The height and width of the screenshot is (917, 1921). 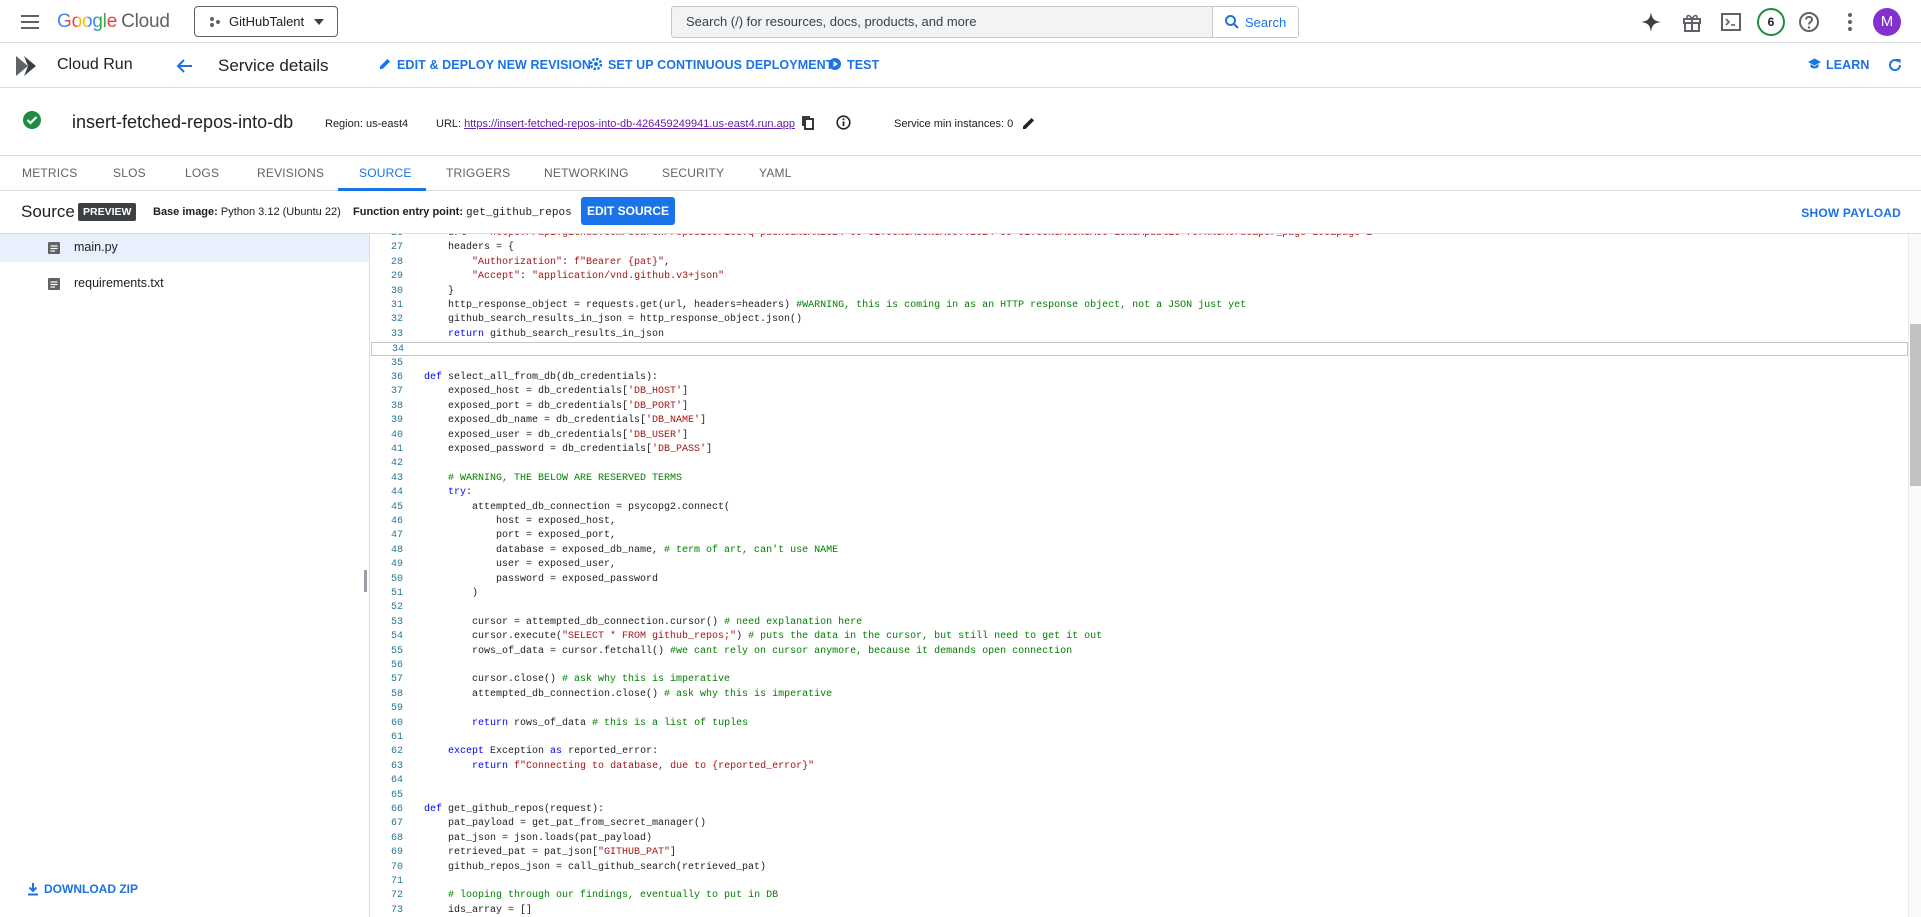 I want to click on tab-slos: SLOS, so click(x=129, y=173).